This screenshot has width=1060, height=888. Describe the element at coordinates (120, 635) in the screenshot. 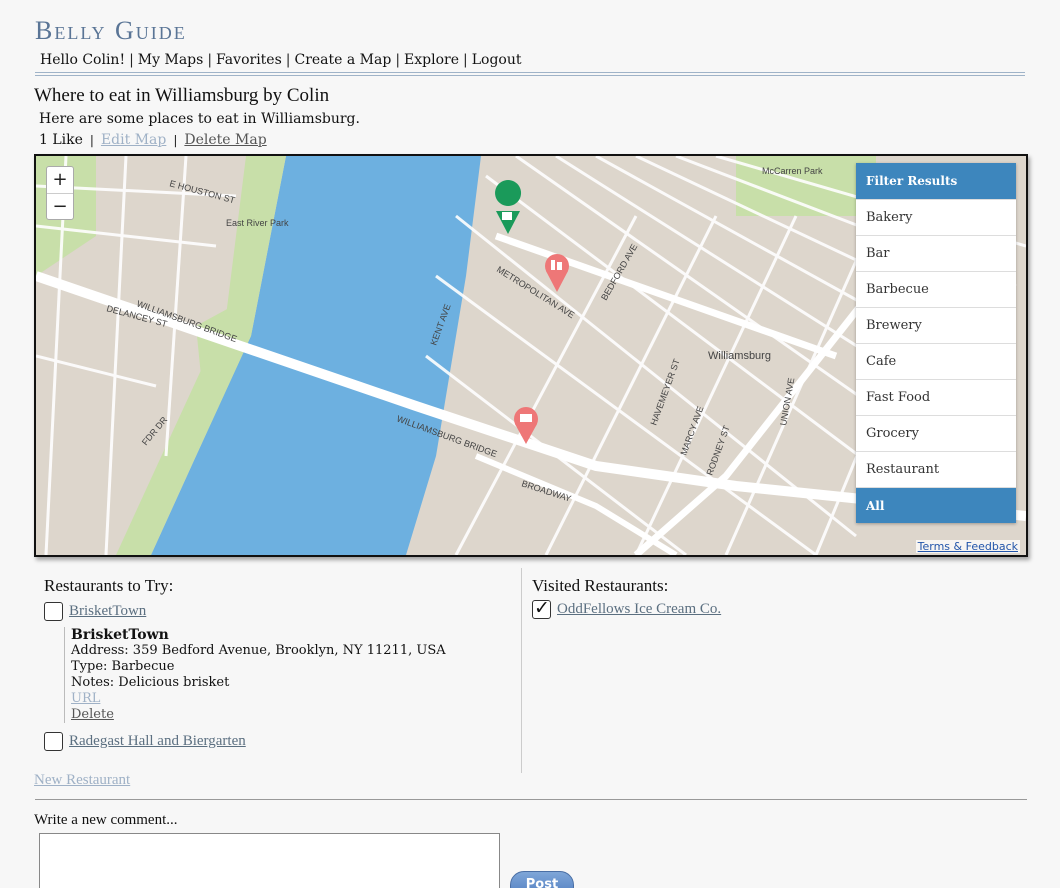

I see `details-name: BrisketTown` at that location.